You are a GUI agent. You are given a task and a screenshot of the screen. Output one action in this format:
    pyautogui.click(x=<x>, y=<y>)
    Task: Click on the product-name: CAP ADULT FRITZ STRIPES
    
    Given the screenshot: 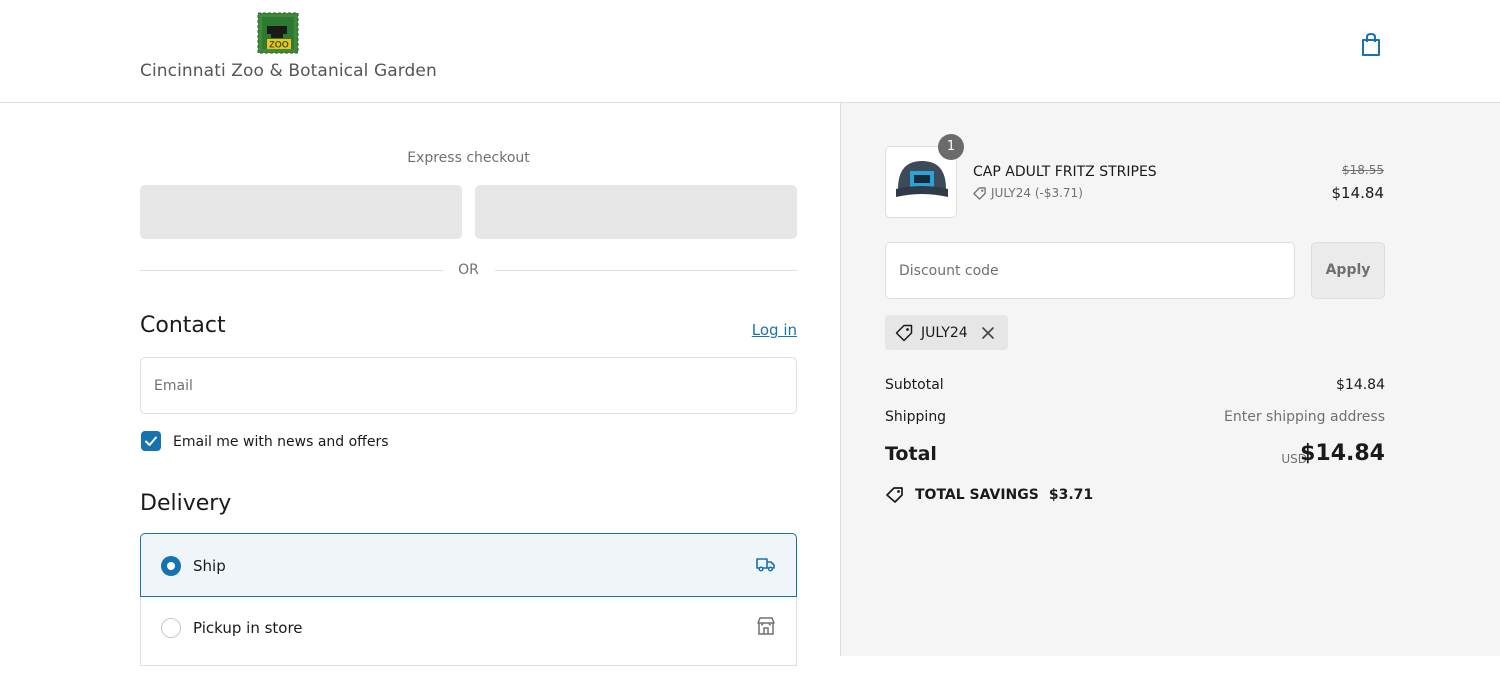 What is the action you would take?
    pyautogui.click(x=1065, y=172)
    